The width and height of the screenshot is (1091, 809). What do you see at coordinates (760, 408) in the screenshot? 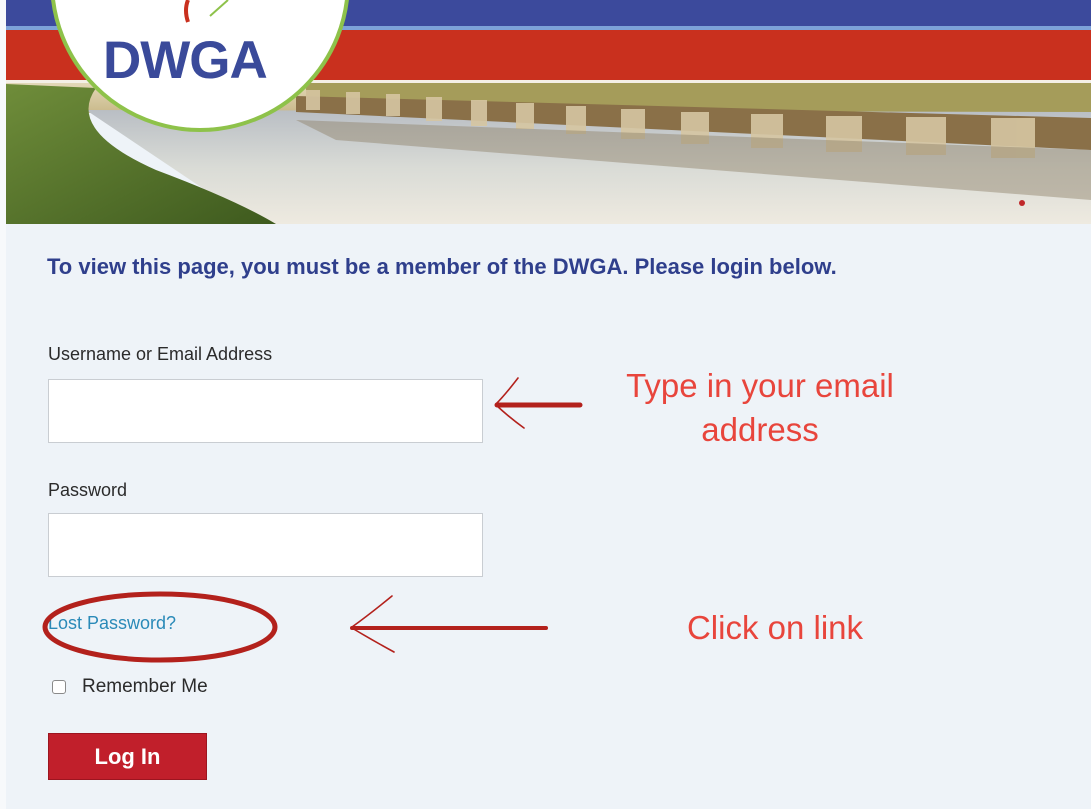
I see `email-hint-annotation: Type in your email address` at bounding box center [760, 408].